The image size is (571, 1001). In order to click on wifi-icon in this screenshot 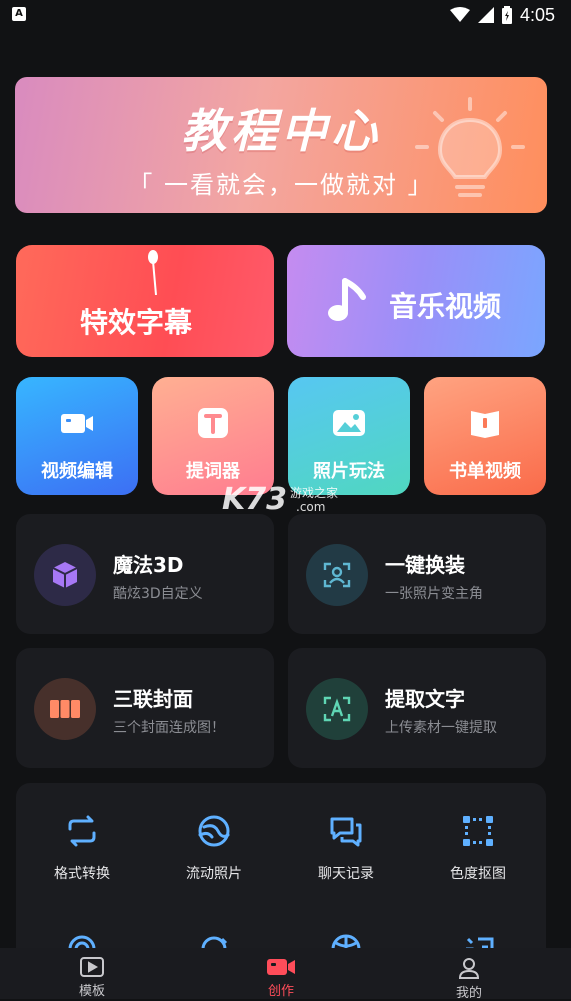, I will do `click(459, 14)`.